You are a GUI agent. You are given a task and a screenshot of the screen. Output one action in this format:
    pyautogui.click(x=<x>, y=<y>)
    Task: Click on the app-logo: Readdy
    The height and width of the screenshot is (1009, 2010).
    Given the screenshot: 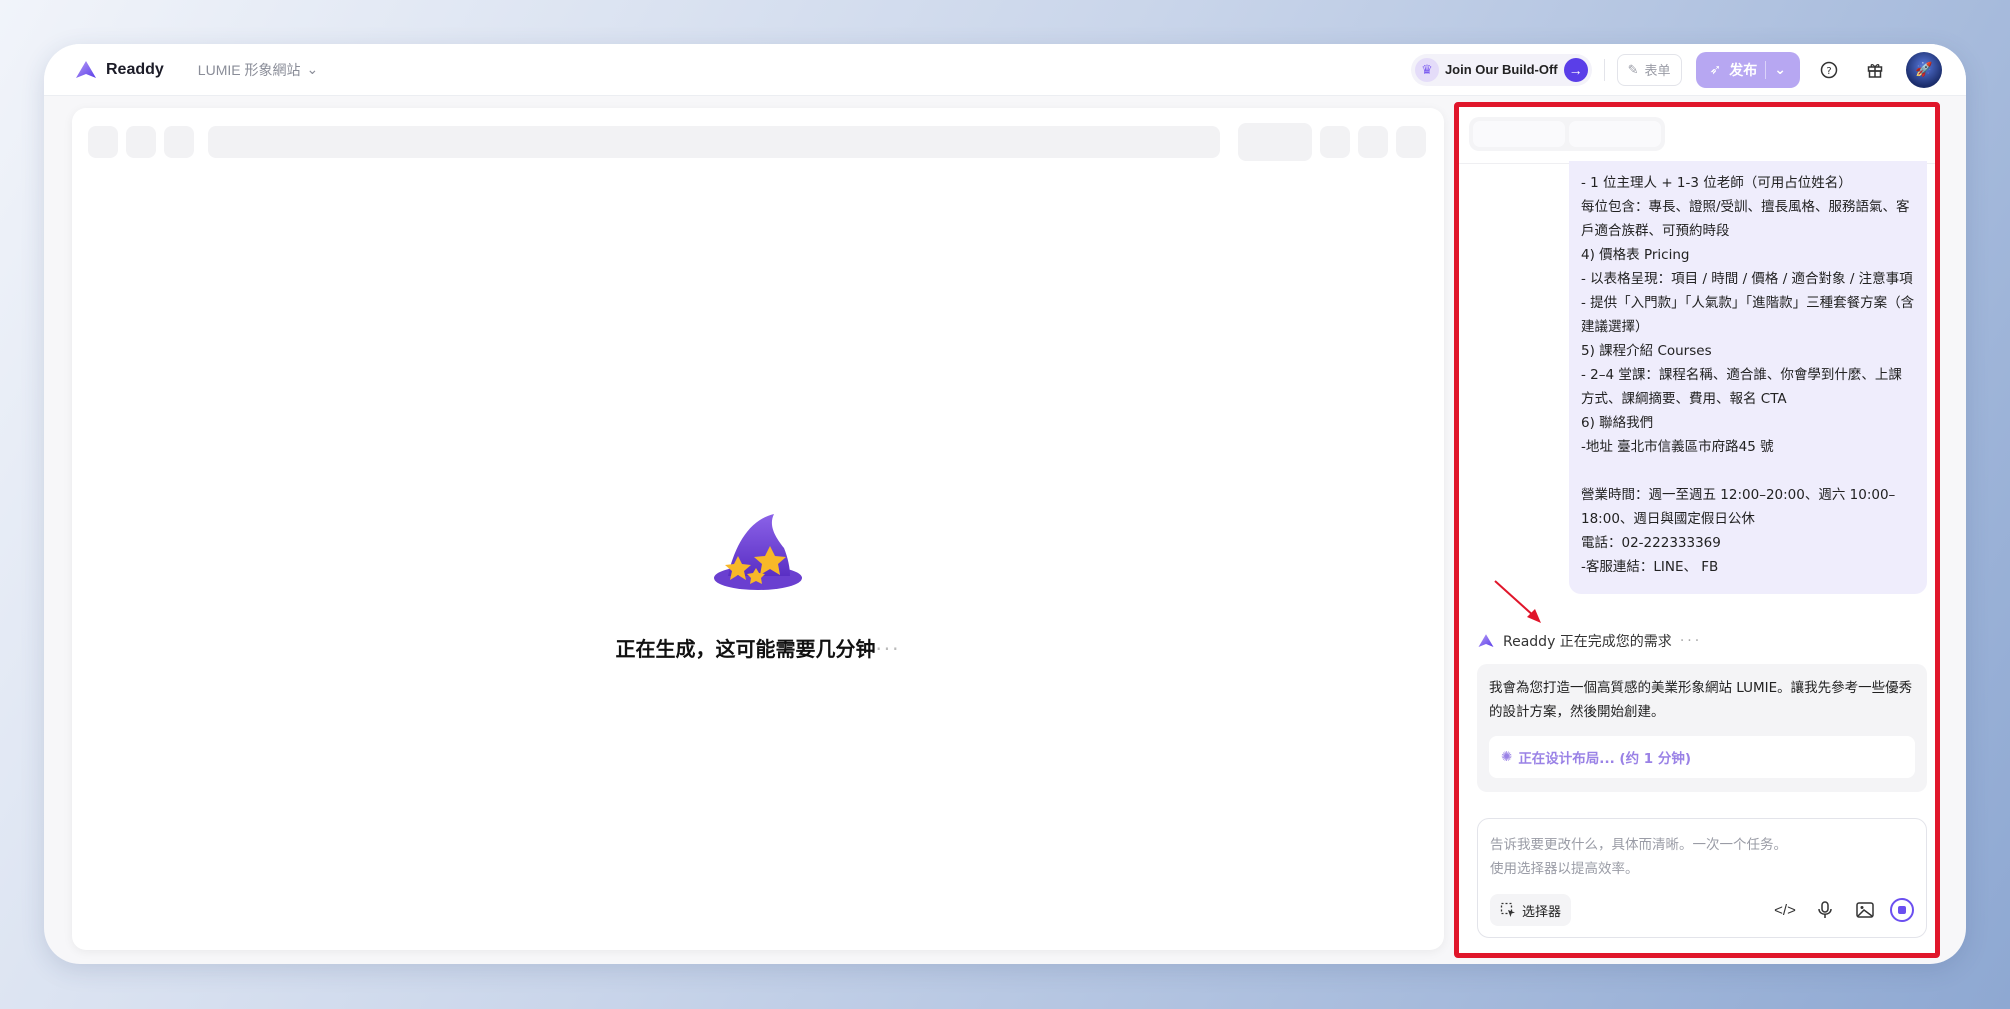 What is the action you would take?
    pyautogui.click(x=119, y=70)
    